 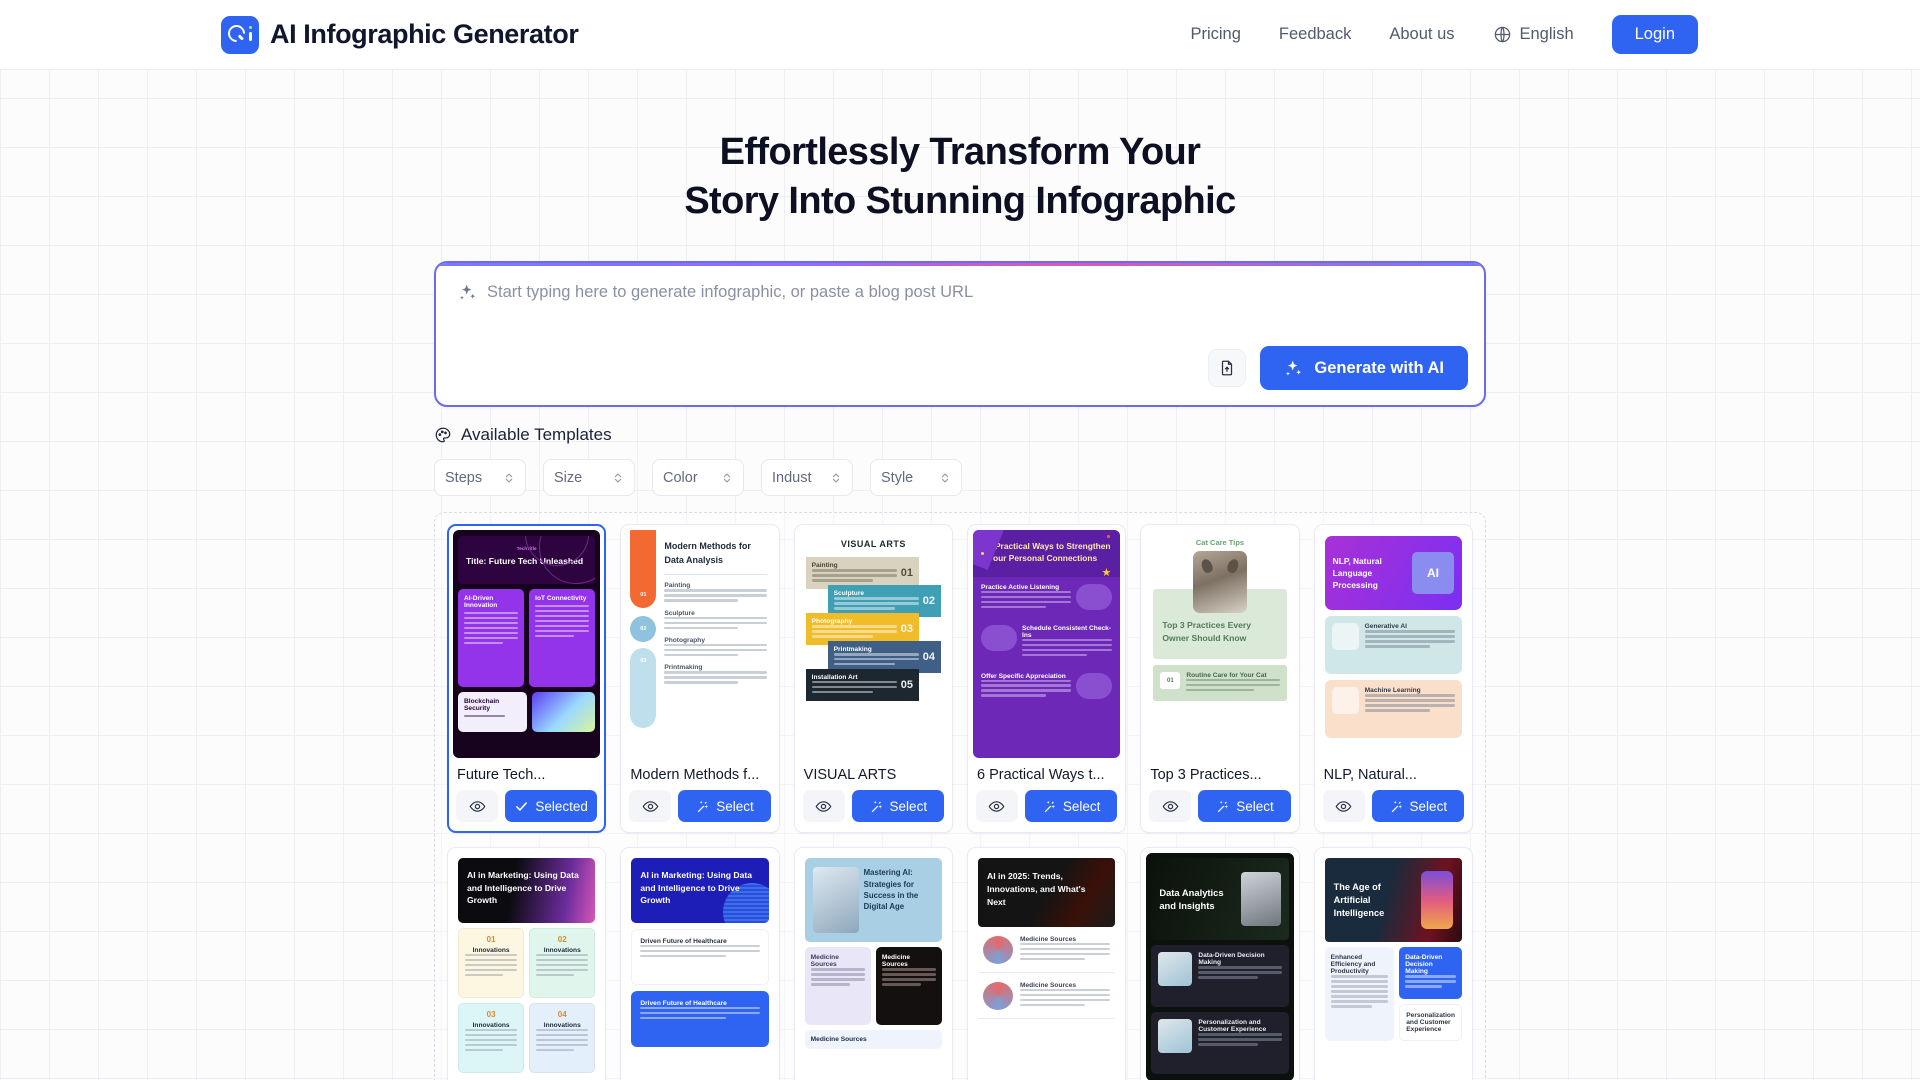 What do you see at coordinates (1364, 368) in the screenshot?
I see `generate-with-ai-button: Generate with AI` at bounding box center [1364, 368].